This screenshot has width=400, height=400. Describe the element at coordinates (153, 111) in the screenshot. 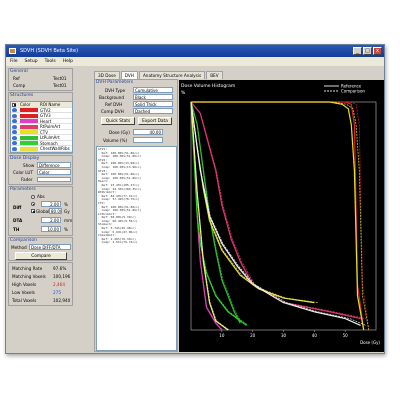

I see `comp-dvh-select: Dashed` at that location.